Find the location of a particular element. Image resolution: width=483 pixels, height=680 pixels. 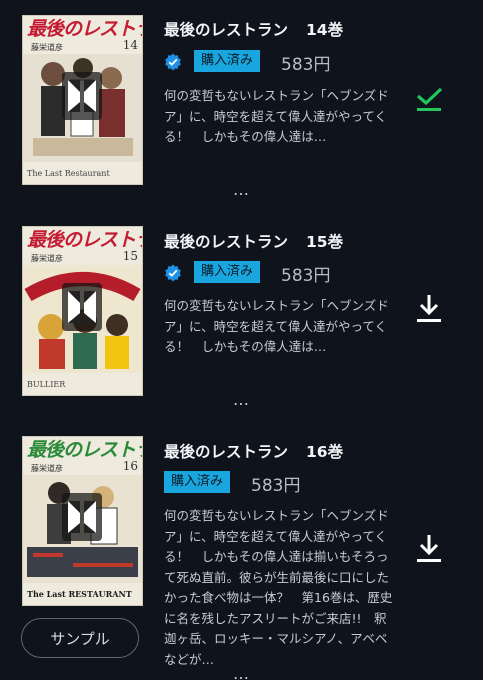

cover-subtitle: BULLIER is located at coordinates (46, 384).